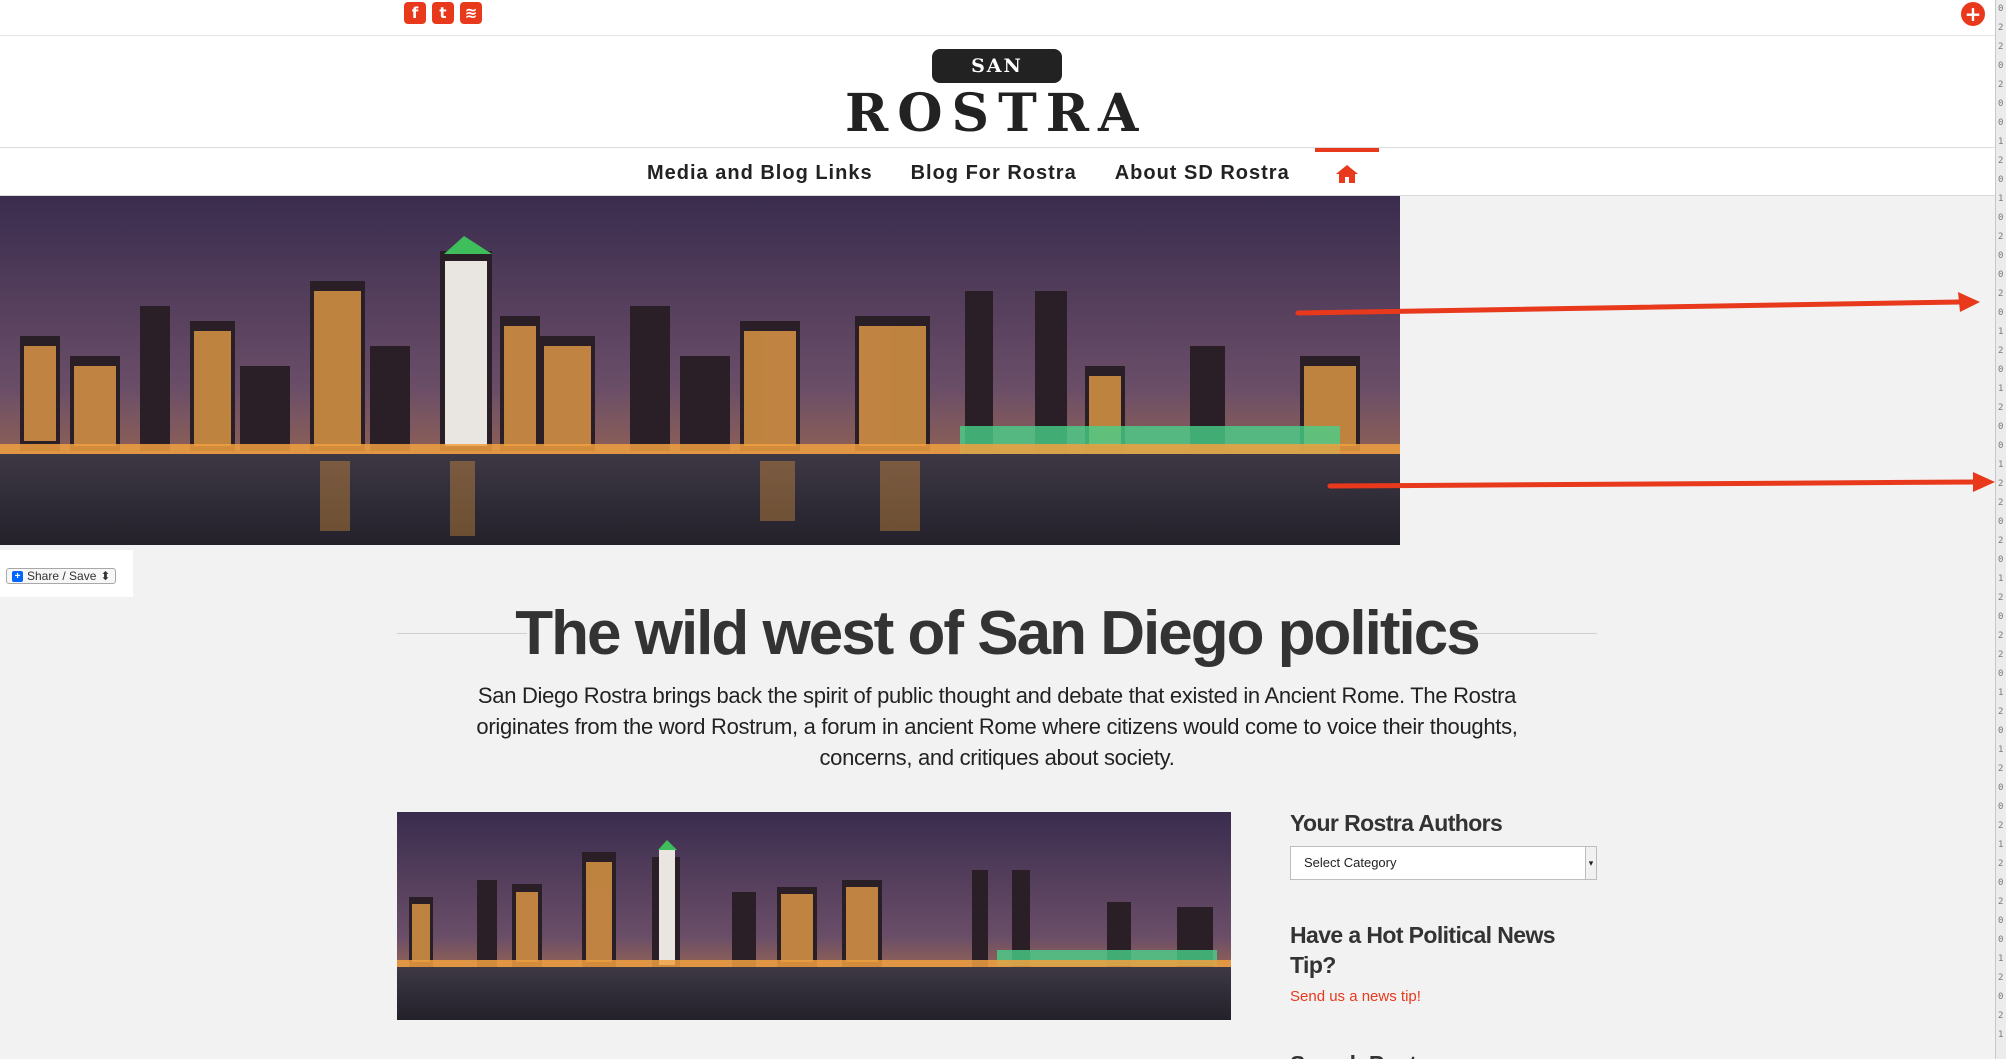  I want to click on chevron-down-icon: ▾, so click(1590, 863).